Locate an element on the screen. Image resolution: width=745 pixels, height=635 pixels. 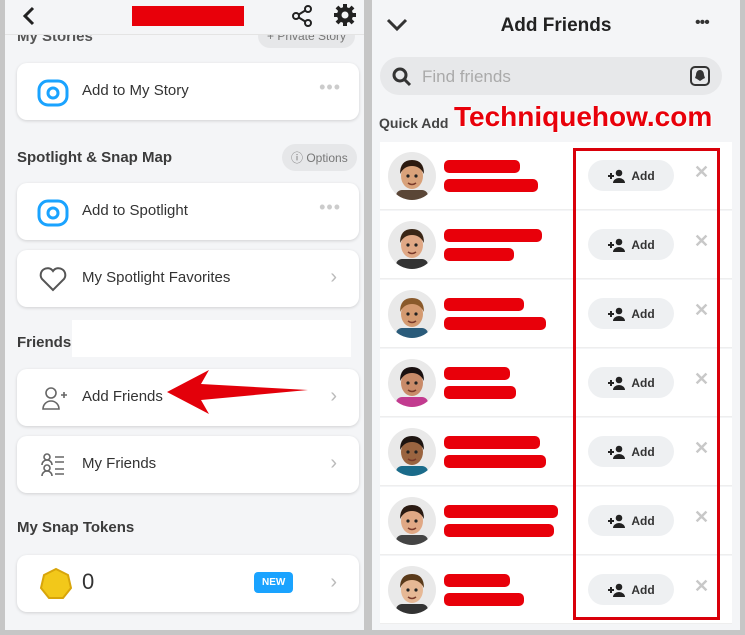
friends-list-icon is located at coordinates (52, 465).